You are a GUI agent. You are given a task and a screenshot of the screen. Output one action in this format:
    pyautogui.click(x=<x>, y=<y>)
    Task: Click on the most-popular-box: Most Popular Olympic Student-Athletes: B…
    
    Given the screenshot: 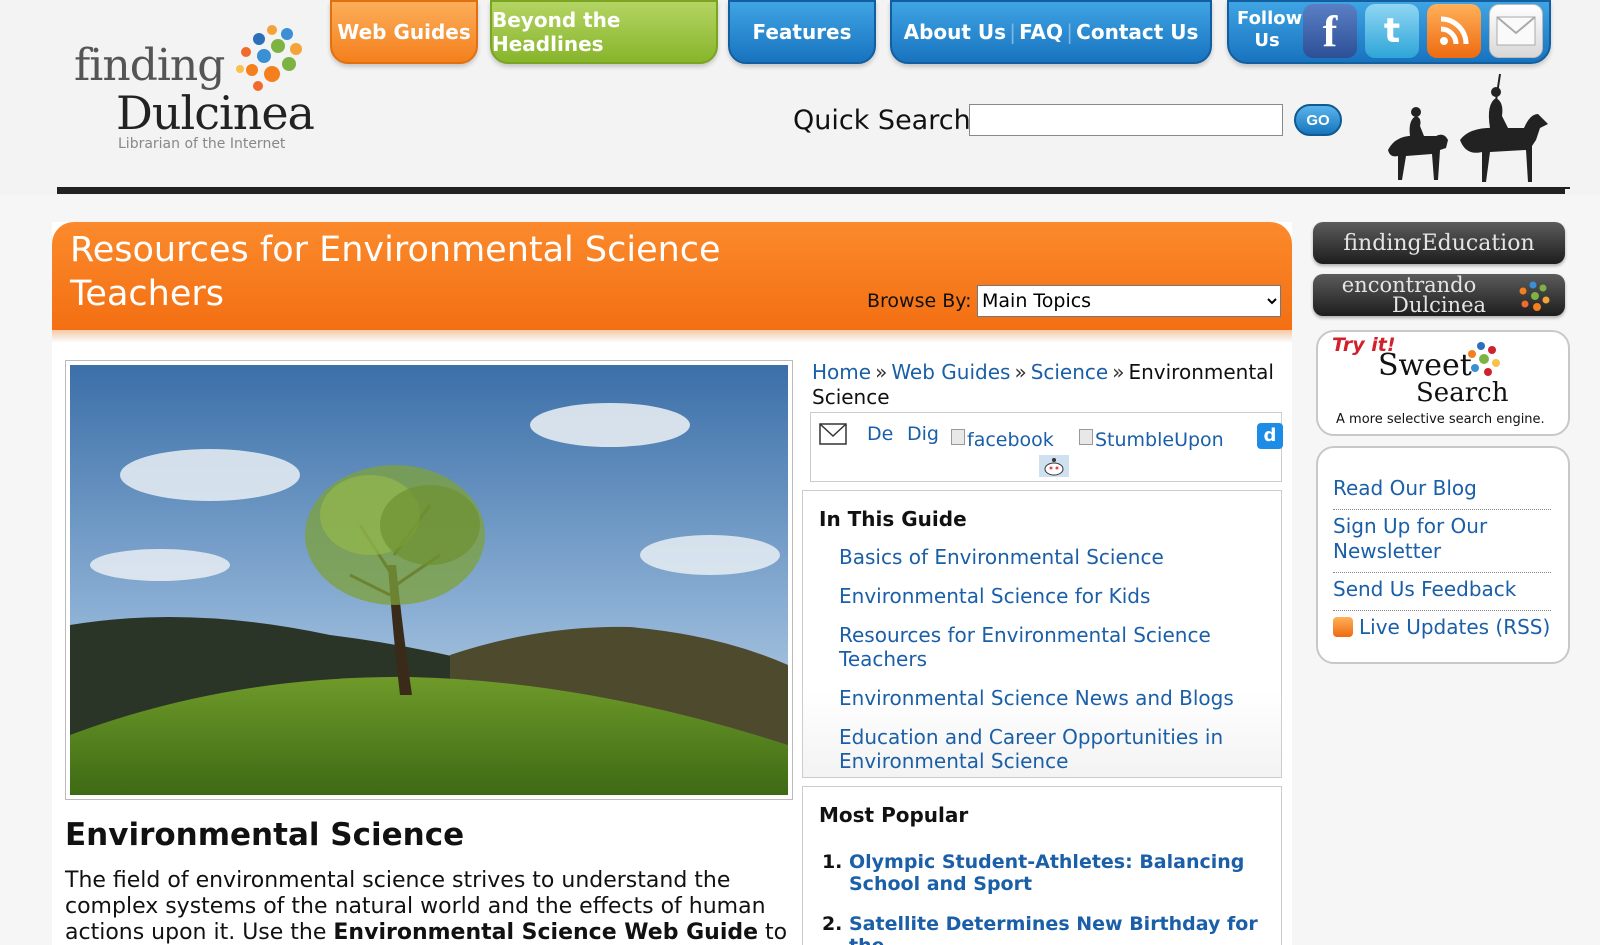 What is the action you would take?
    pyautogui.click(x=1042, y=865)
    